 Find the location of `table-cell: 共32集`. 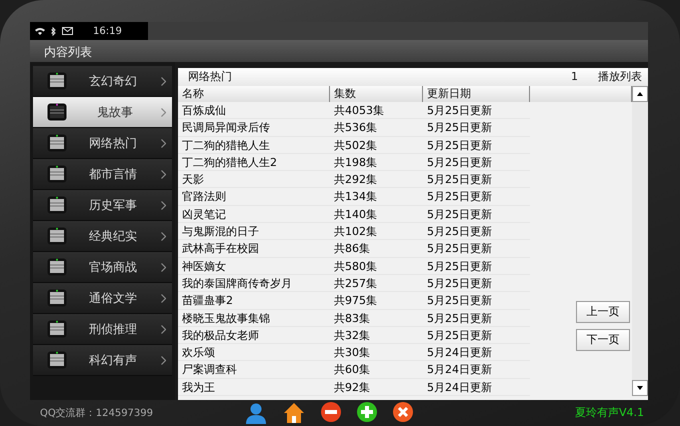

table-cell: 共32集 is located at coordinates (376, 335).